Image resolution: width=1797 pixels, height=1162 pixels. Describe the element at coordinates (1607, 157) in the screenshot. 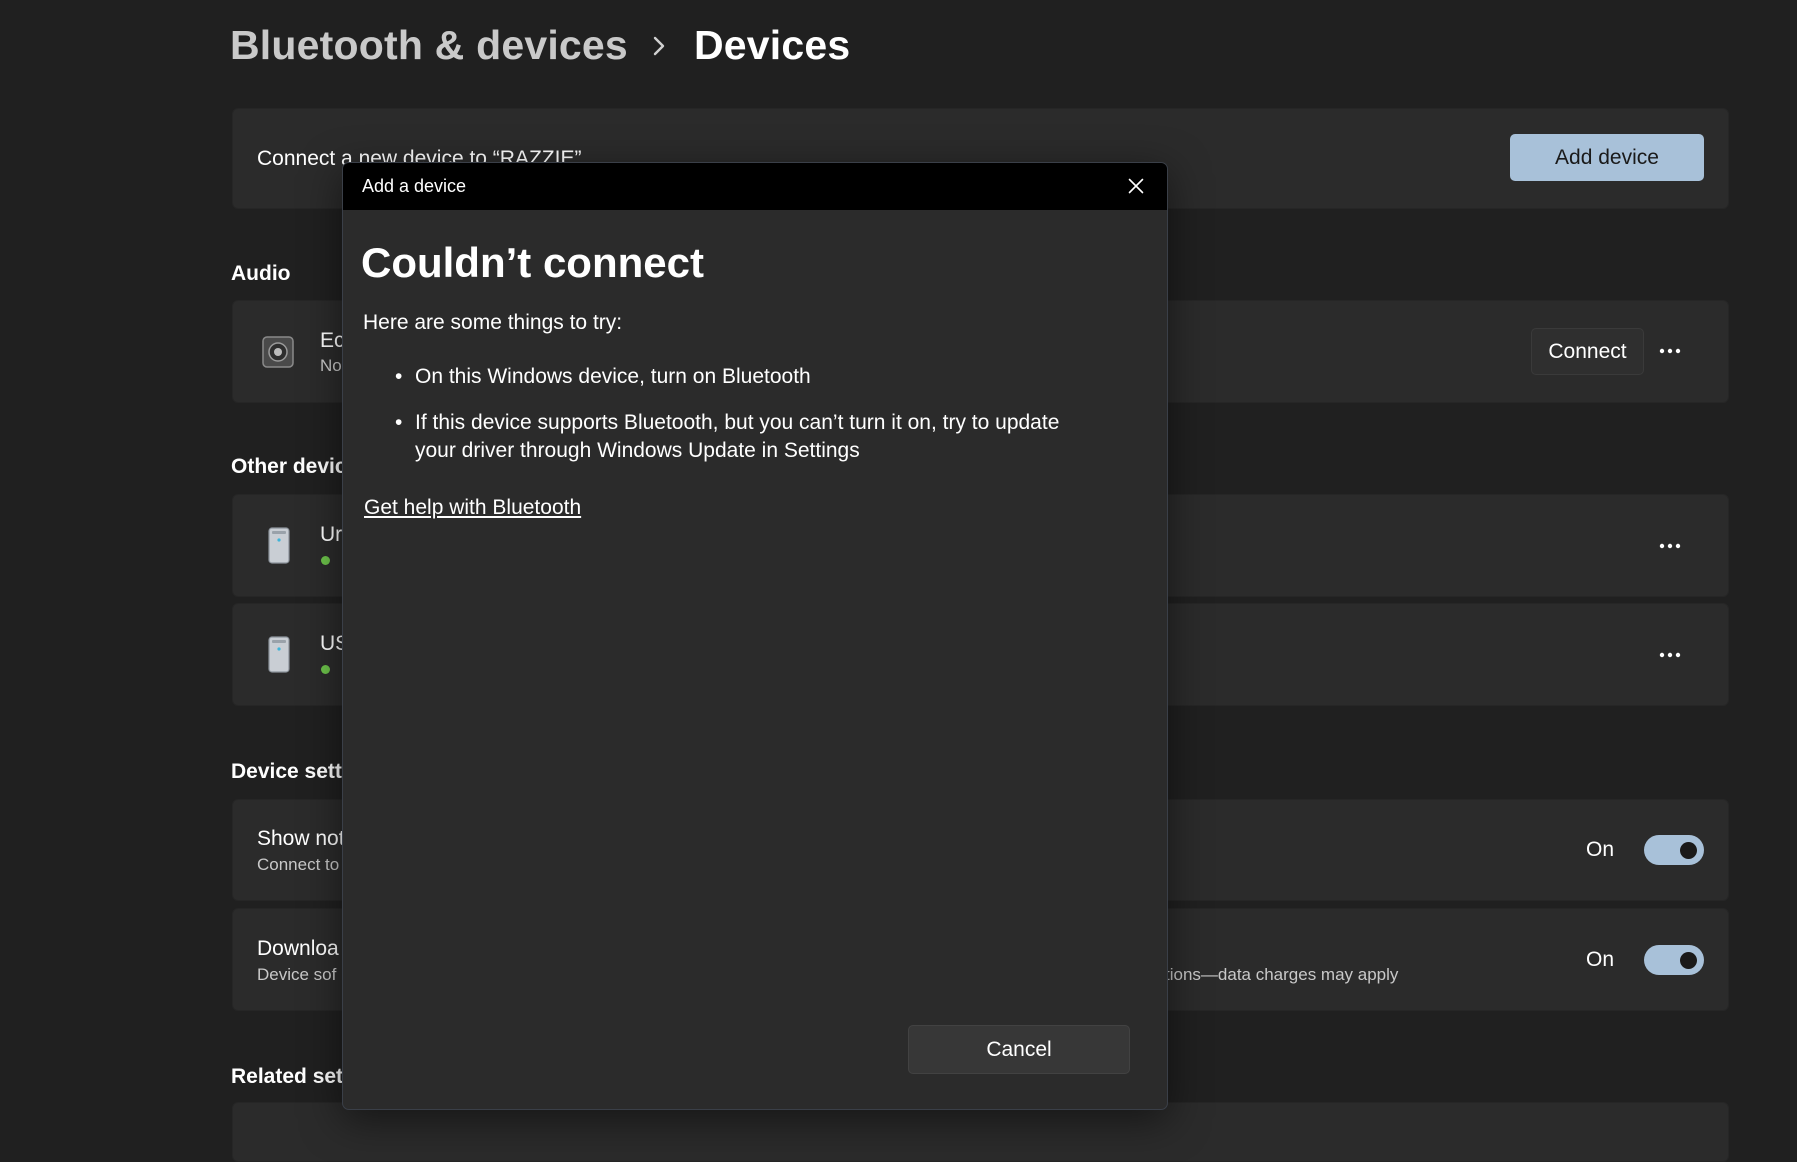

I see `add-device-button: Add device` at that location.